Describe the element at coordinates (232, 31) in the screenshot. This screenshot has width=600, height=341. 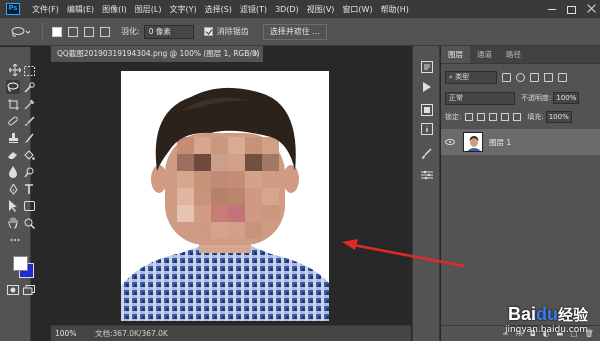
I see `antialias-label: 消除锯齿` at that location.